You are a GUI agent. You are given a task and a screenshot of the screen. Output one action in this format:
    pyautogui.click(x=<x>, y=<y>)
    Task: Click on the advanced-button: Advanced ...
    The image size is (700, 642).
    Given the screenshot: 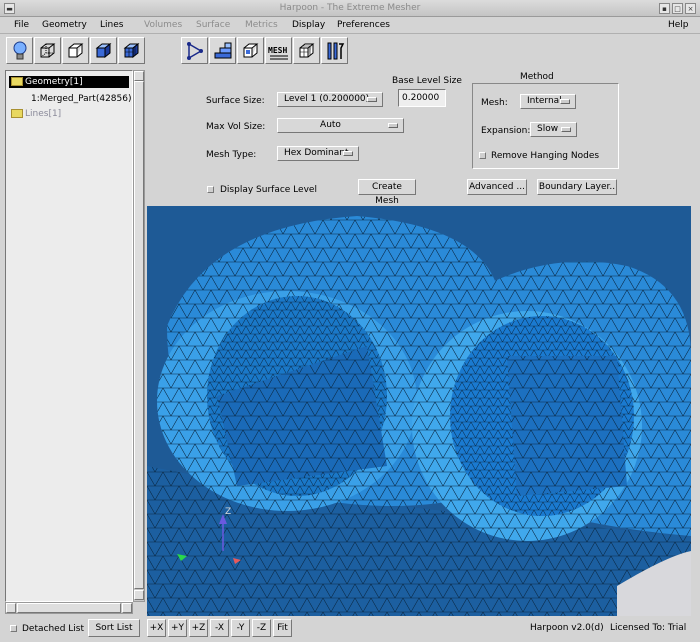 What is the action you would take?
    pyautogui.click(x=497, y=187)
    